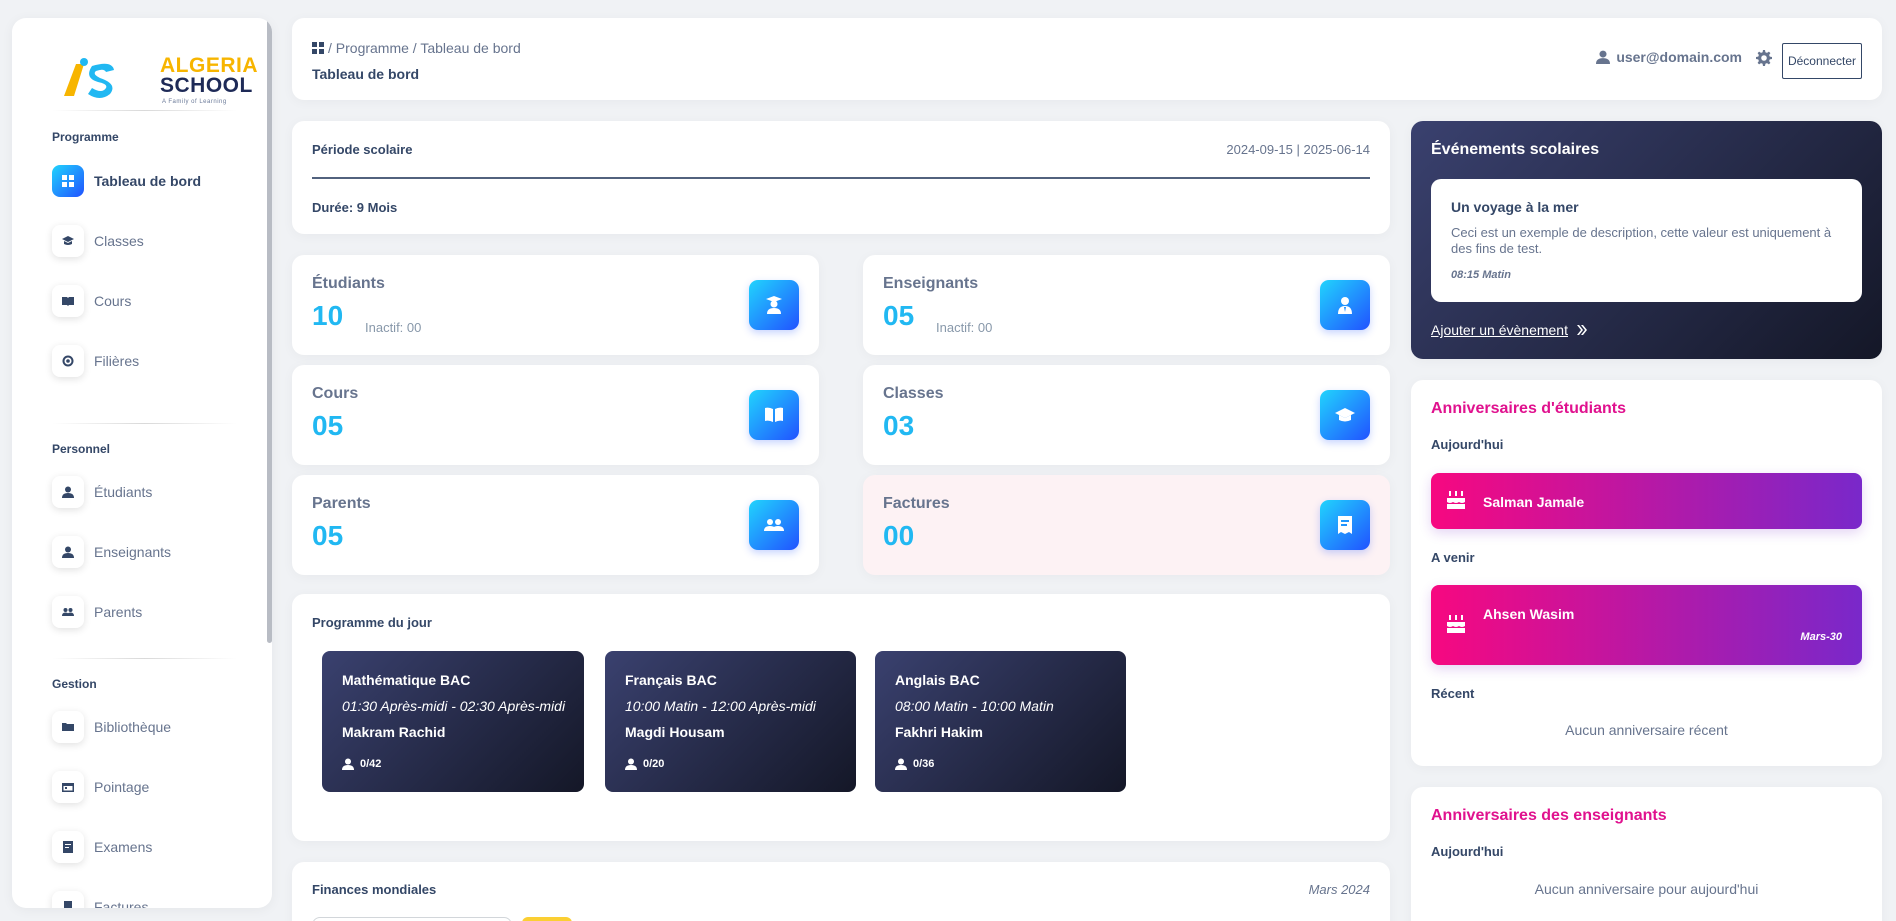 The height and width of the screenshot is (921, 1896). What do you see at coordinates (555, 415) in the screenshot?
I see `stat-card-courses: Cours 05` at bounding box center [555, 415].